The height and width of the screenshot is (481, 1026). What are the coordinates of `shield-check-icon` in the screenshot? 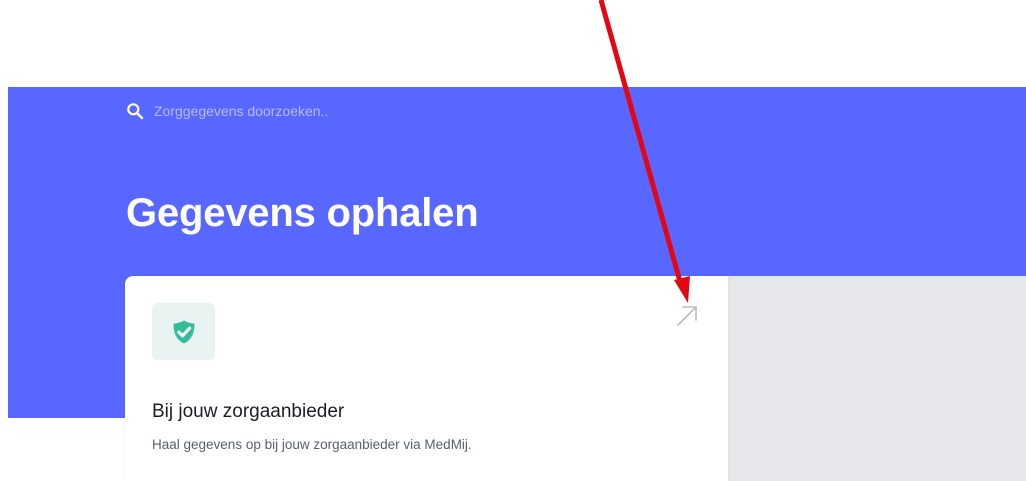 It's located at (183, 331).